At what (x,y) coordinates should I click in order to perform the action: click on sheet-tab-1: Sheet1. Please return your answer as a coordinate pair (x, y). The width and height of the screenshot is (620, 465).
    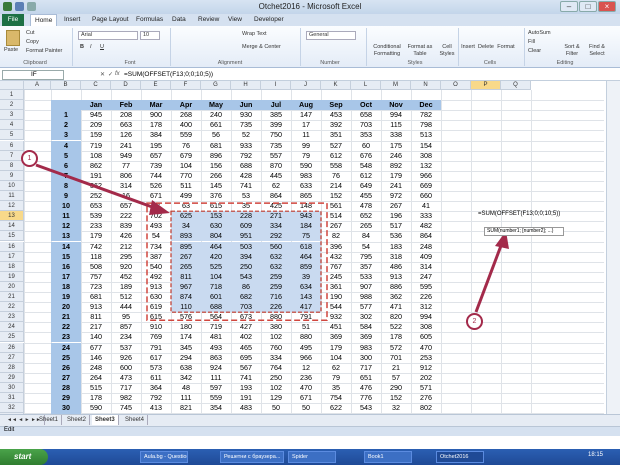
    Looking at the image, I should click on (49, 420).